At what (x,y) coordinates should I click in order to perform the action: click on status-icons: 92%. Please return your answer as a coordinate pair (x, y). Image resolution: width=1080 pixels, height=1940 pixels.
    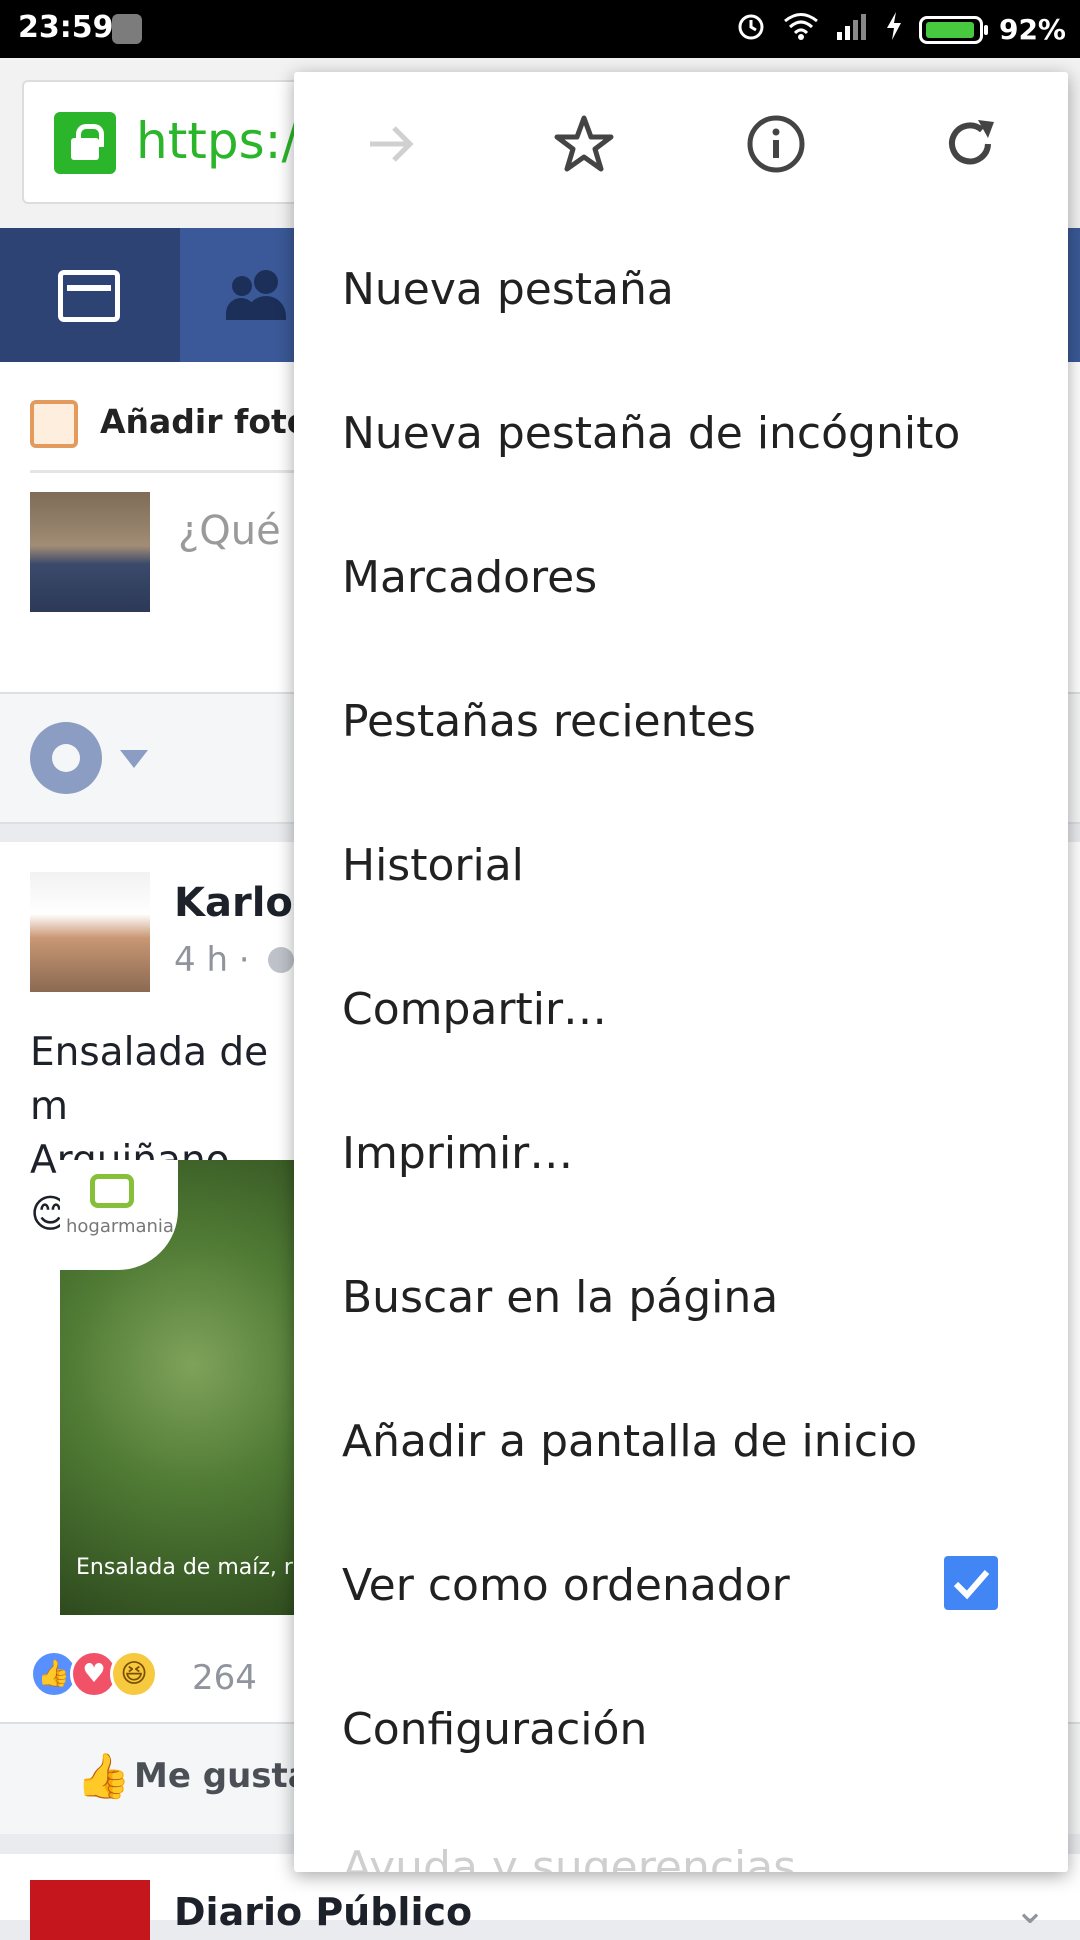
    Looking at the image, I should click on (900, 29).